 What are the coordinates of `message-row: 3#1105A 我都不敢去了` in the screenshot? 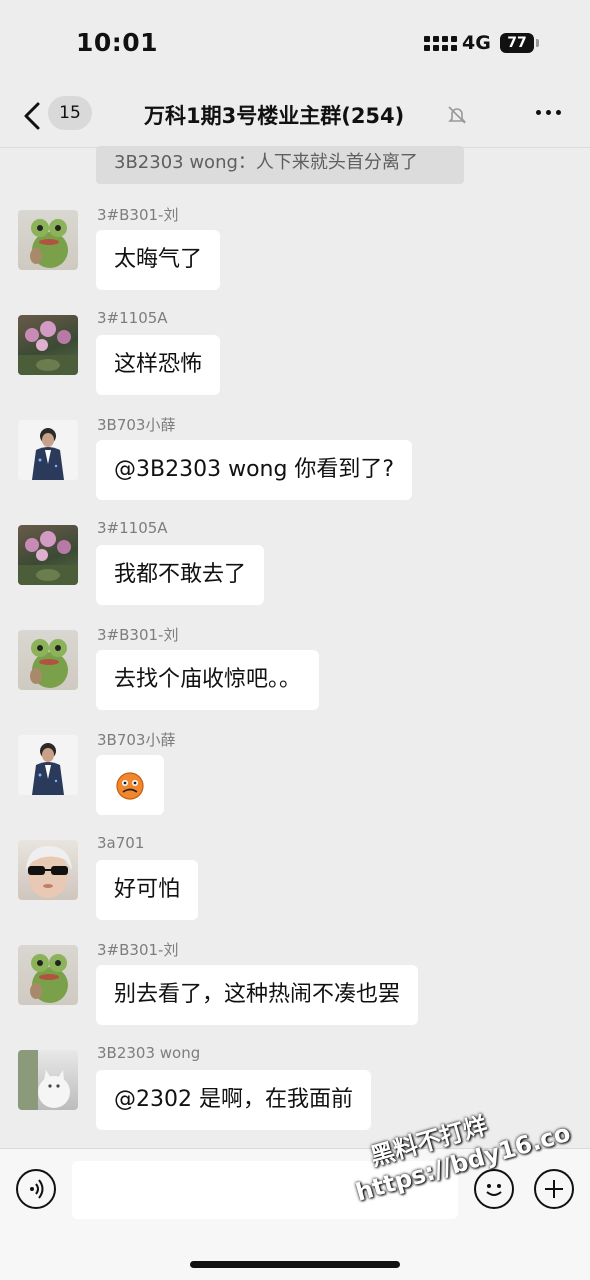 It's located at (295, 572).